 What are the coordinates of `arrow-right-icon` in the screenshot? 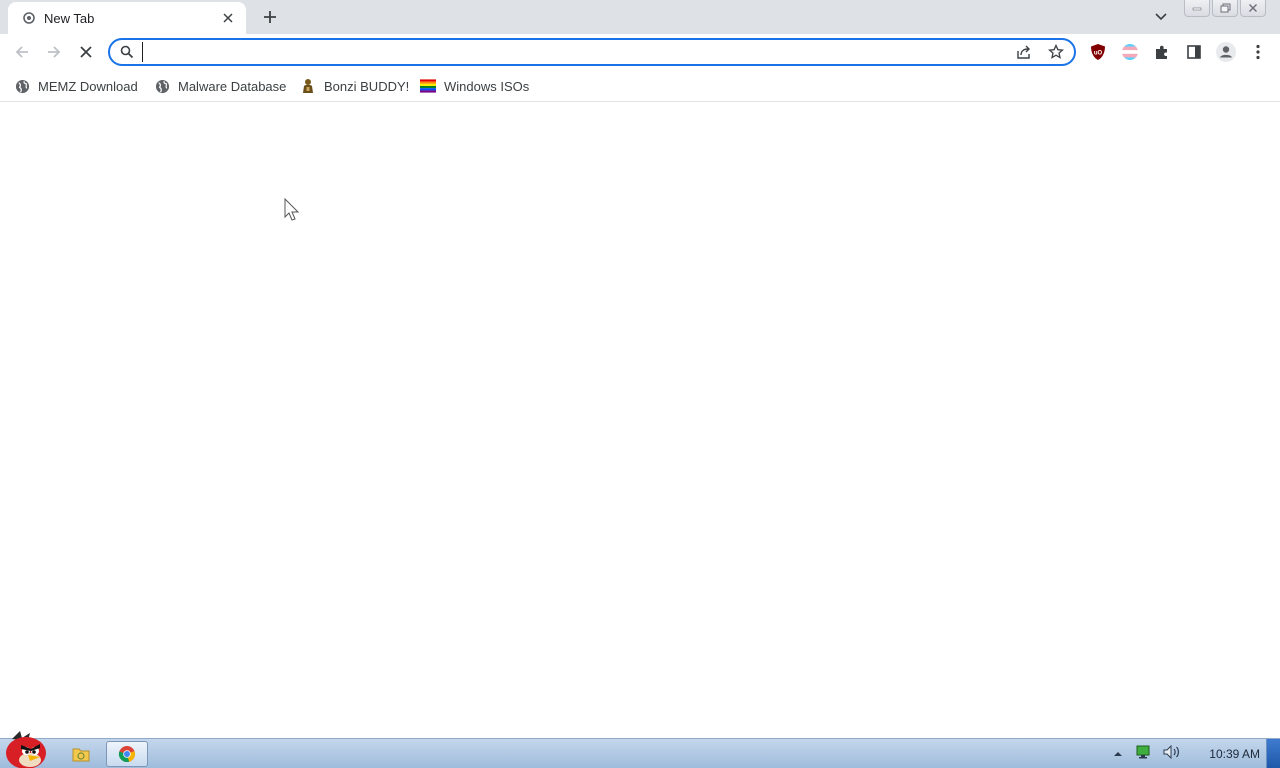 It's located at (54, 52).